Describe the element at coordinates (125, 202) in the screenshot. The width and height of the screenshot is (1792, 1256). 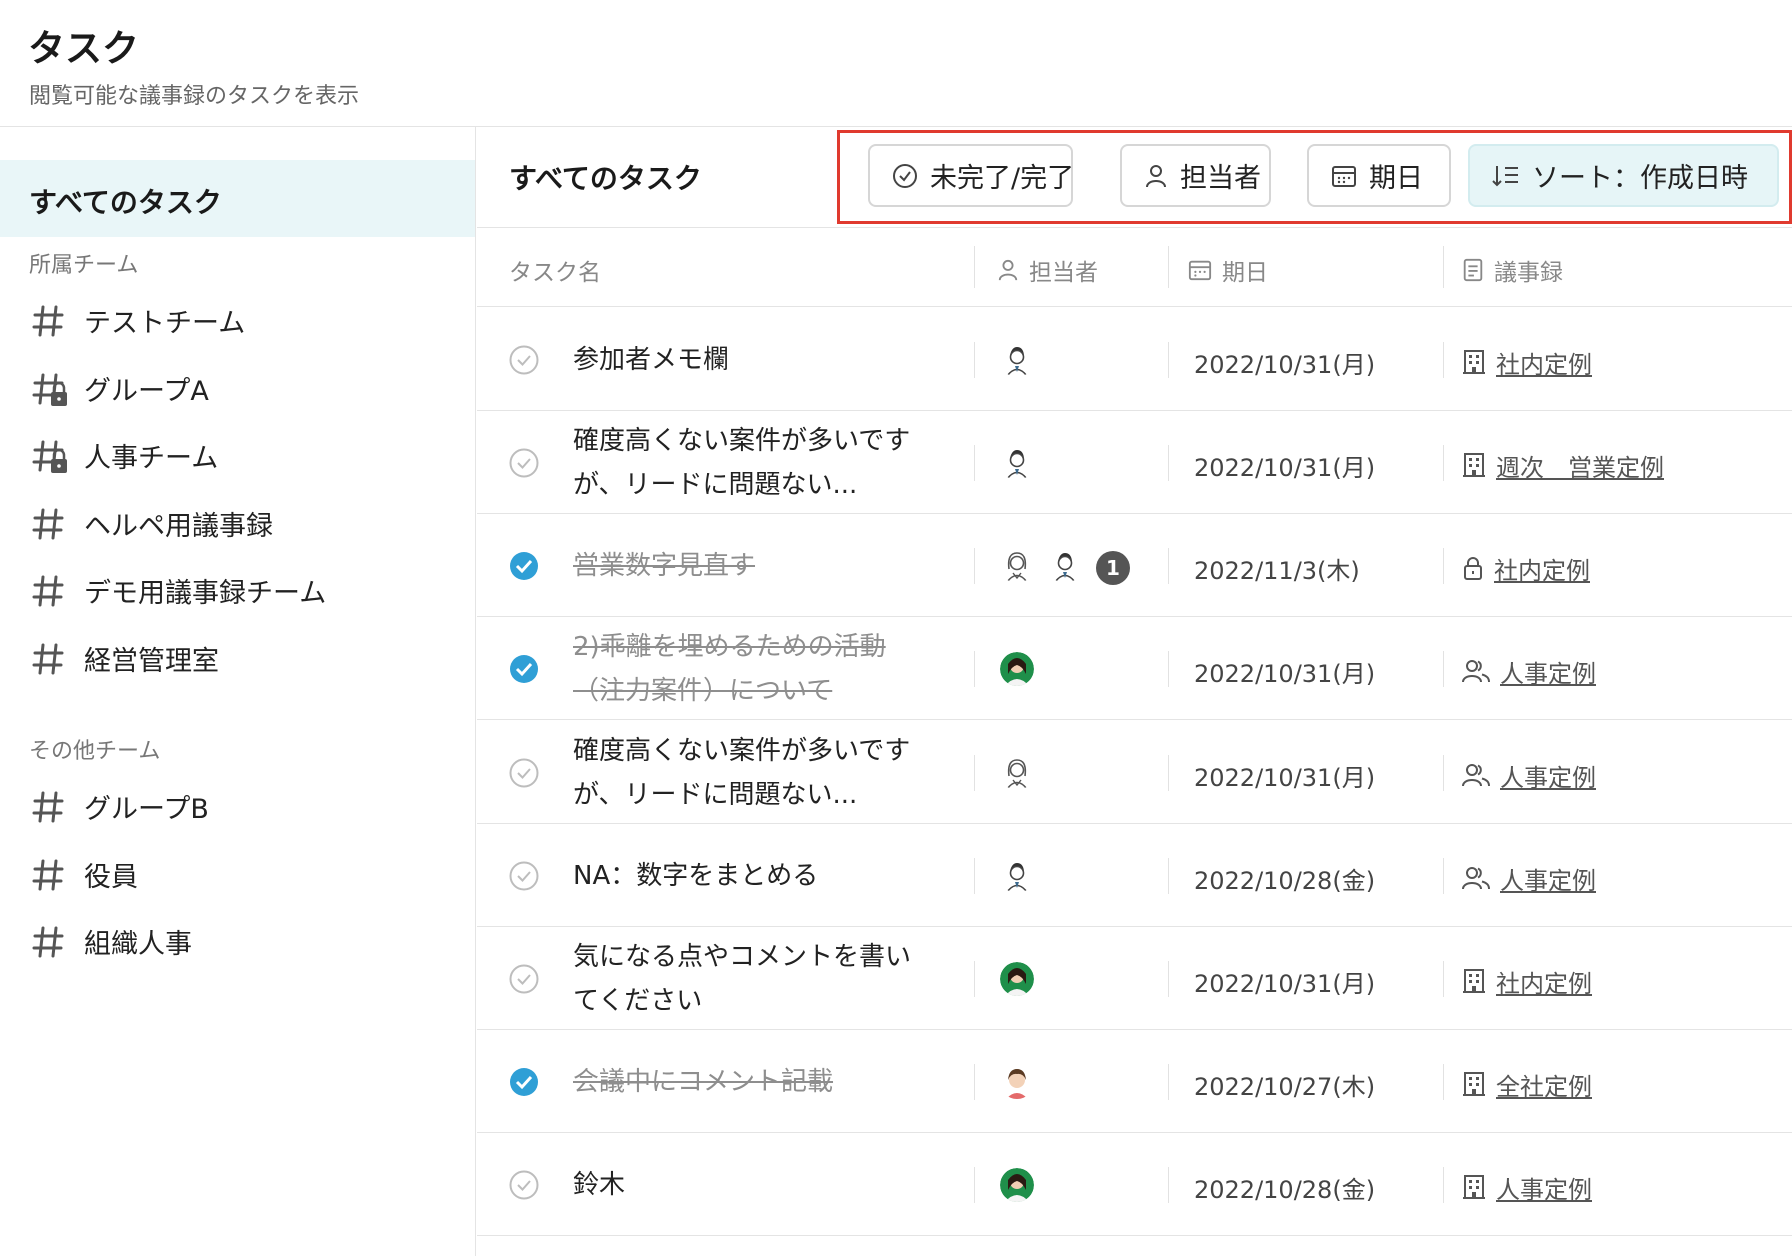
I see `sidebar-item-label: すべてのタスク` at that location.